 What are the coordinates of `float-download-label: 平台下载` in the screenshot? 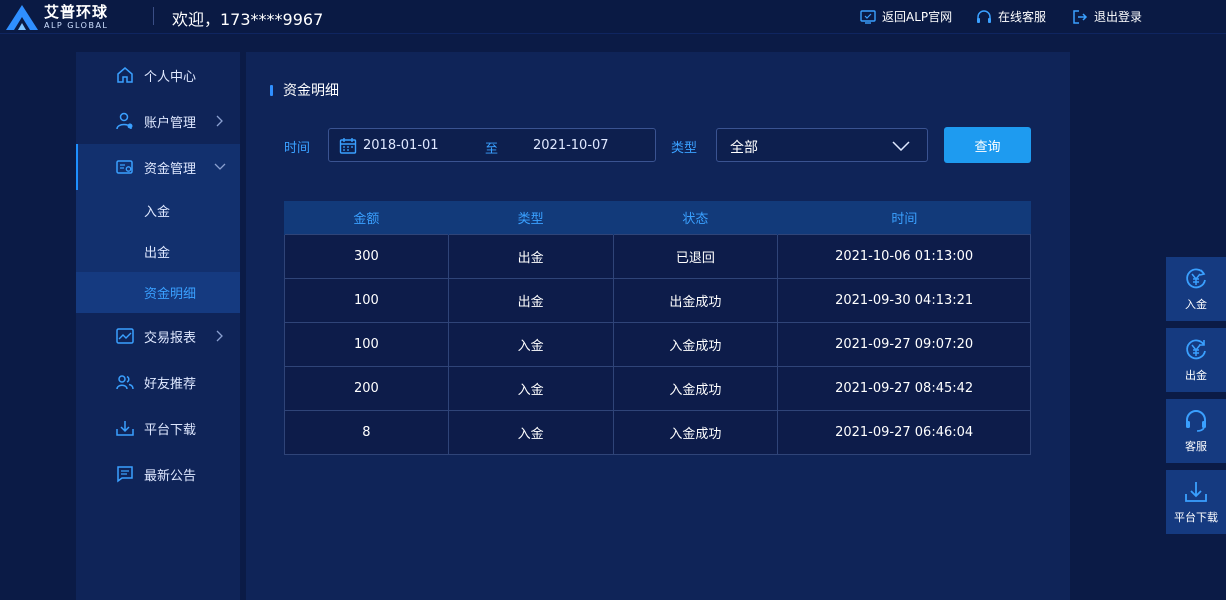 It's located at (1196, 517).